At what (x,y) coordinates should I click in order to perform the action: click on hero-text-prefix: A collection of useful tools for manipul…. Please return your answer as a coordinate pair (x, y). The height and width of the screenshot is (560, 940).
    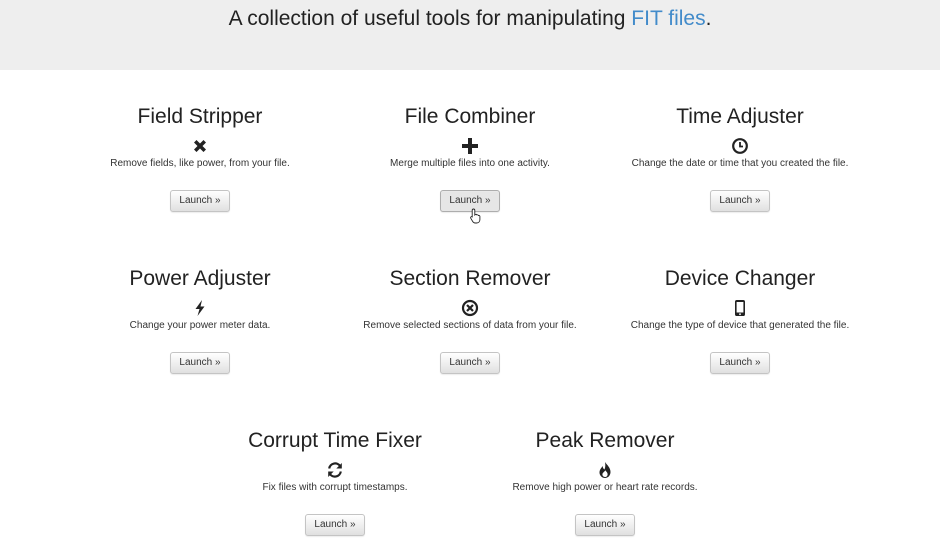
    Looking at the image, I should click on (430, 18).